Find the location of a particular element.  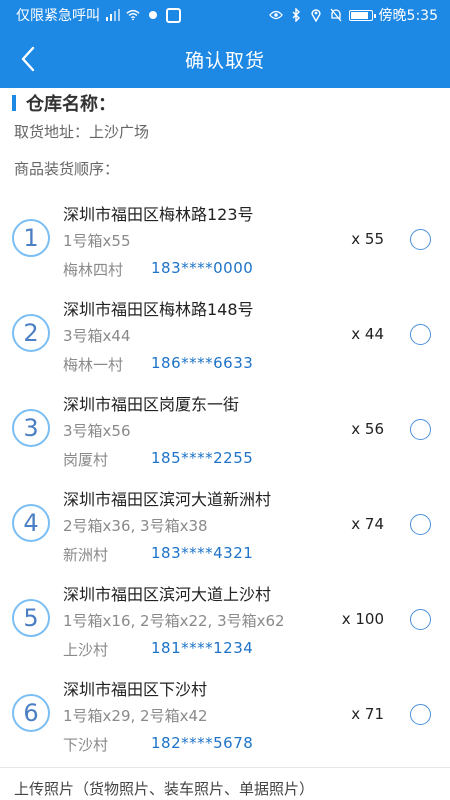

loading-order-label: 商品装货顺序： is located at coordinates (67, 169).